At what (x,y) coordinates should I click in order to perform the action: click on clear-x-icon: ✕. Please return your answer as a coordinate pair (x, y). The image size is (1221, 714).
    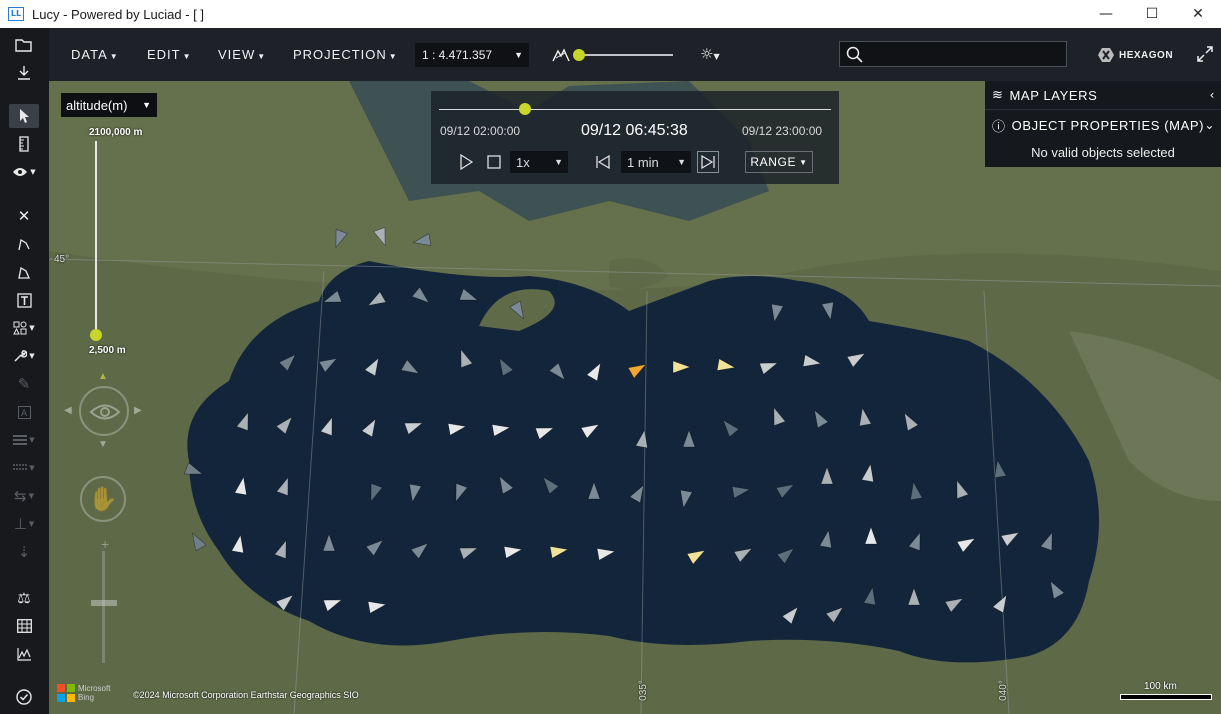
    Looking at the image, I should click on (24, 216).